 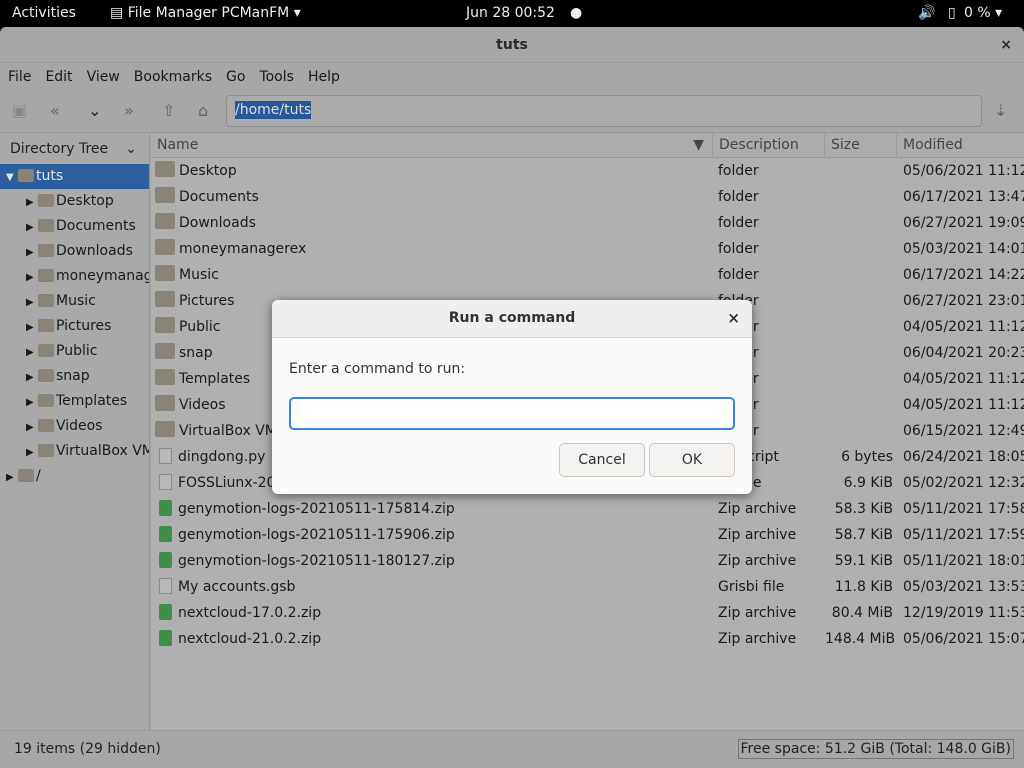 What do you see at coordinates (74, 301) in the screenshot?
I see `tree-item: ▶ Music` at bounding box center [74, 301].